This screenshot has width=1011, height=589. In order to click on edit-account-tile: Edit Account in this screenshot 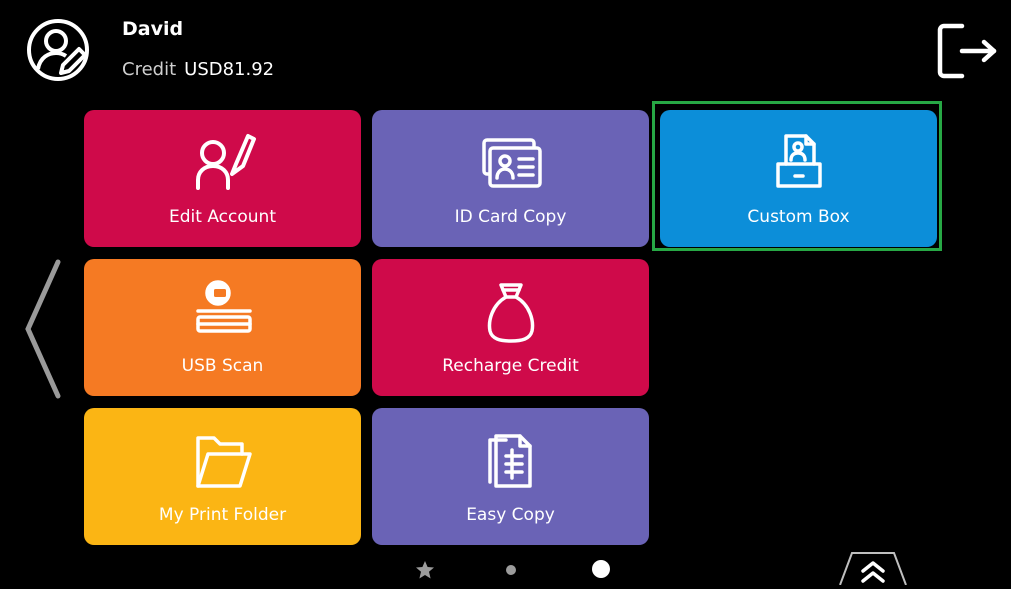, I will do `click(222, 178)`.